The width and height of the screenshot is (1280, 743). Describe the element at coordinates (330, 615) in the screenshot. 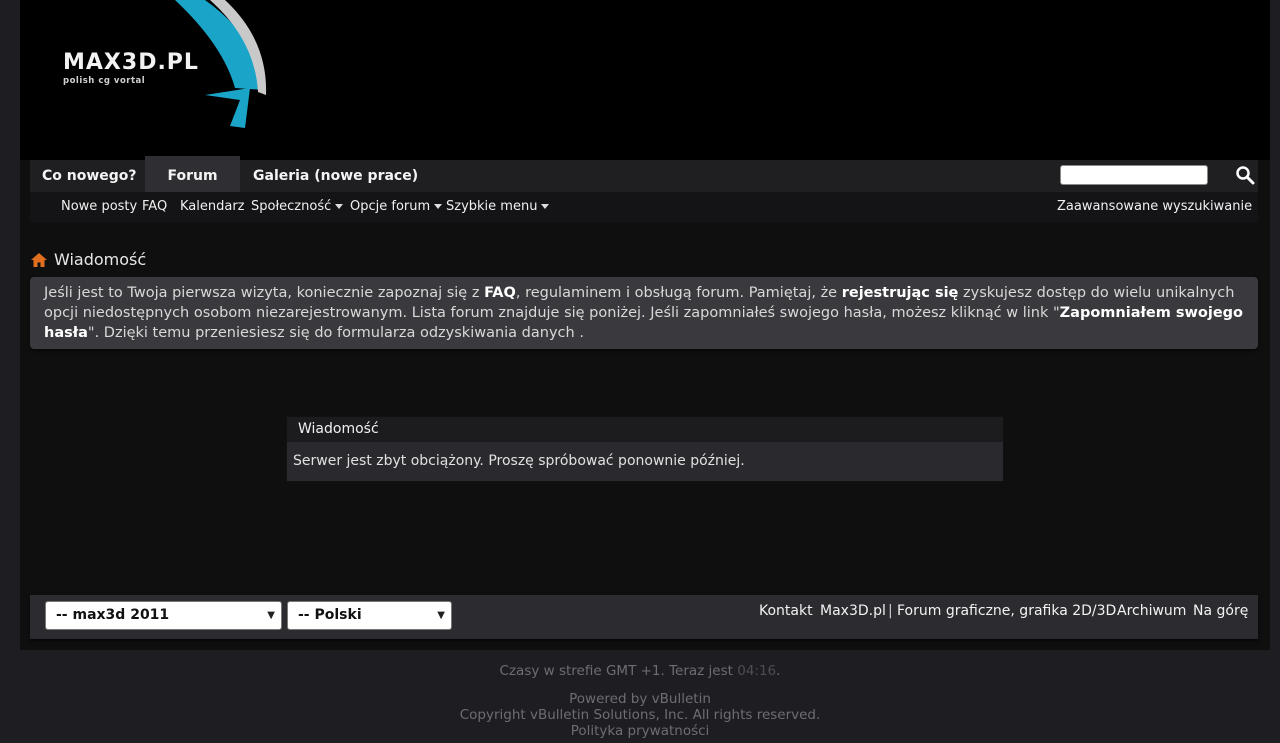

I see `language-select-value: -- Polski` at that location.